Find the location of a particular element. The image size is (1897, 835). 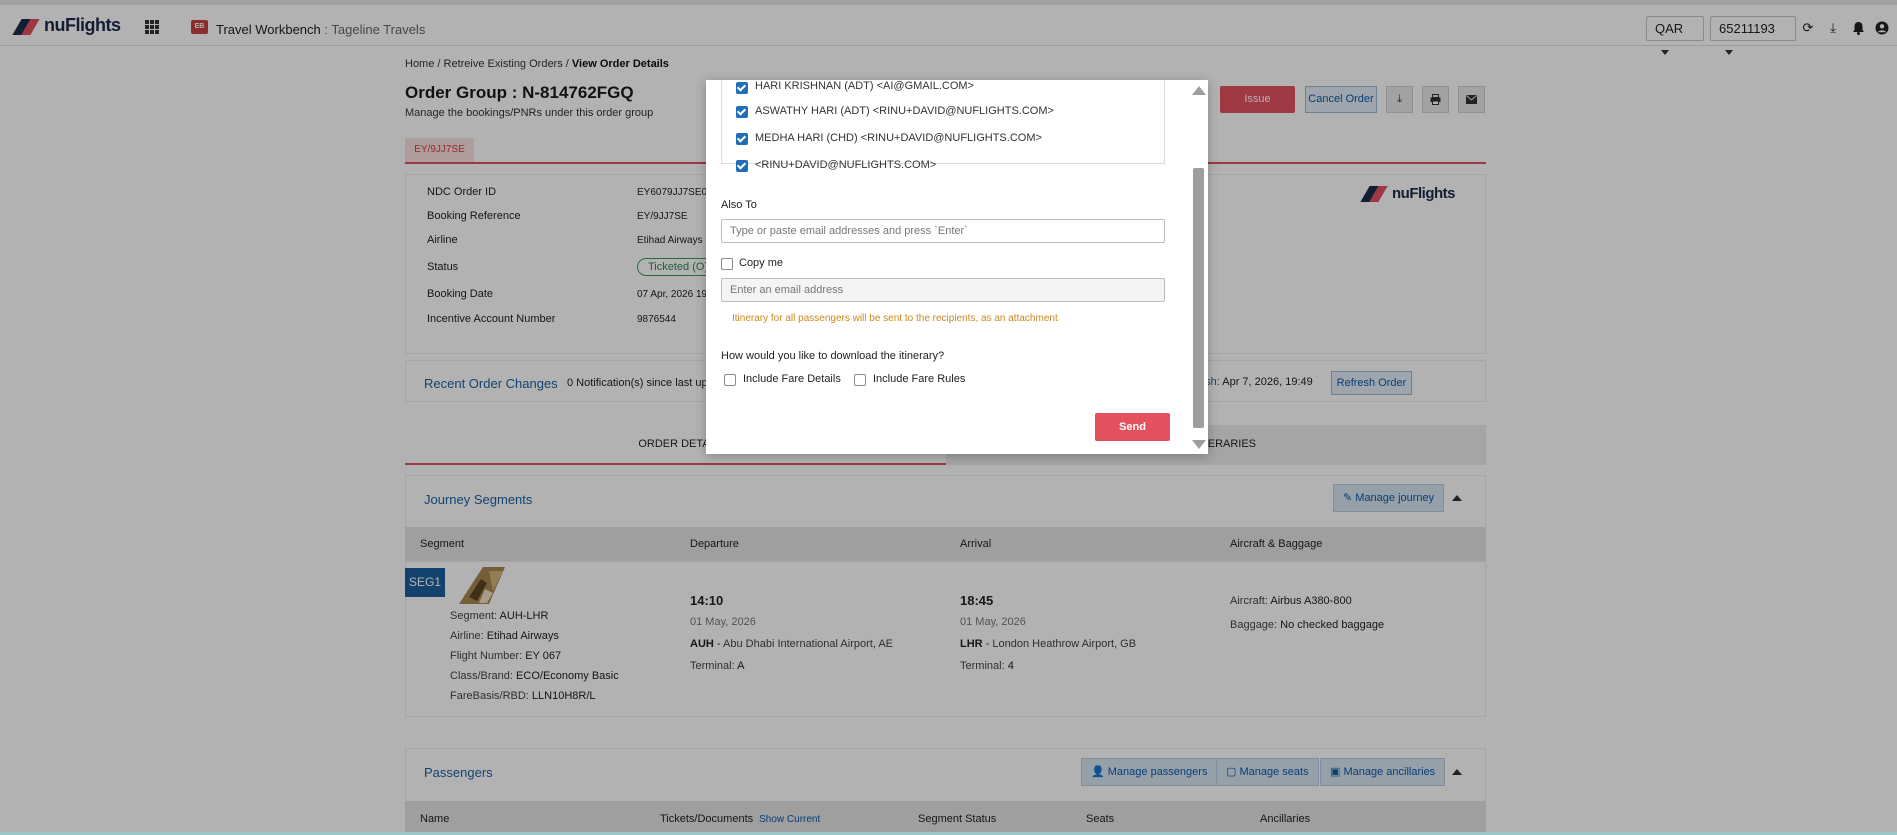

also-to-label: Also To is located at coordinates (739, 205).